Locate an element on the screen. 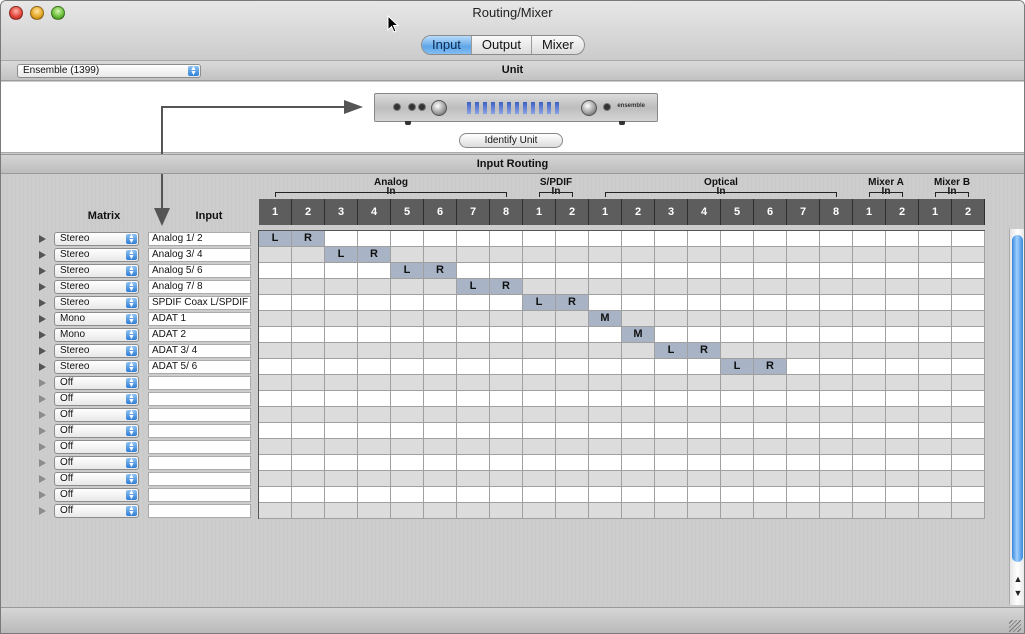 The height and width of the screenshot is (634, 1025). routing-cell-assigned: R is located at coordinates (308, 239).